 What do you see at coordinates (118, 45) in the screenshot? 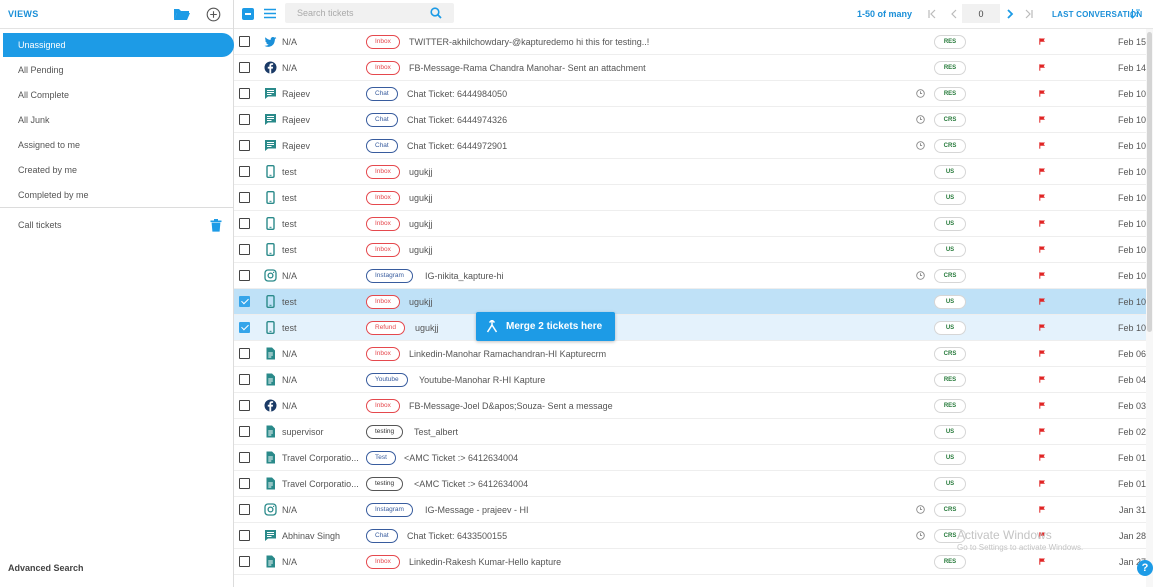
I see `view-item-unassigned: Unassigned` at bounding box center [118, 45].